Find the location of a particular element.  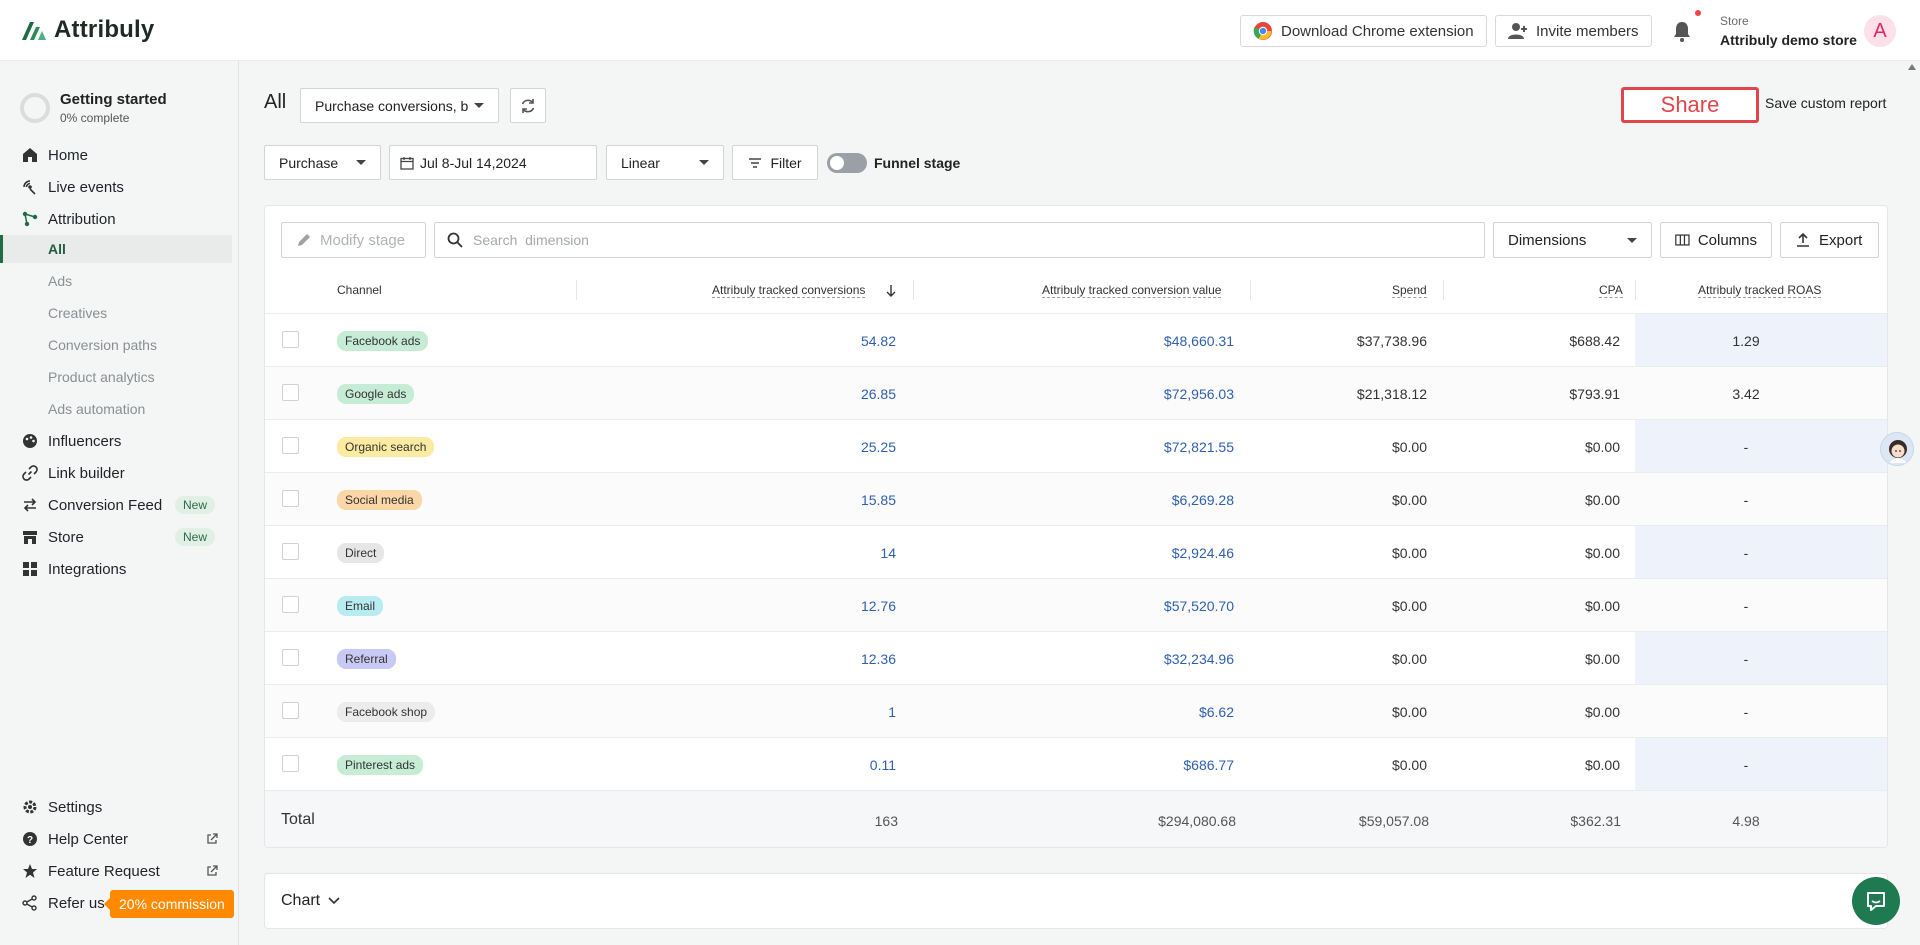

refresh-button is located at coordinates (528, 105).